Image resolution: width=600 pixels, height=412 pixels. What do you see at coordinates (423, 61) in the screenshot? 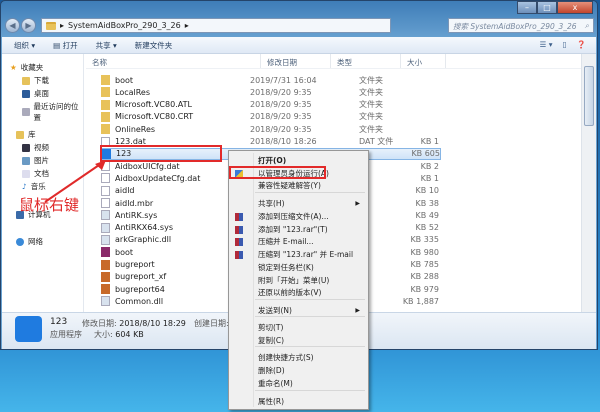
I see `column-size: 大小` at bounding box center [423, 61].